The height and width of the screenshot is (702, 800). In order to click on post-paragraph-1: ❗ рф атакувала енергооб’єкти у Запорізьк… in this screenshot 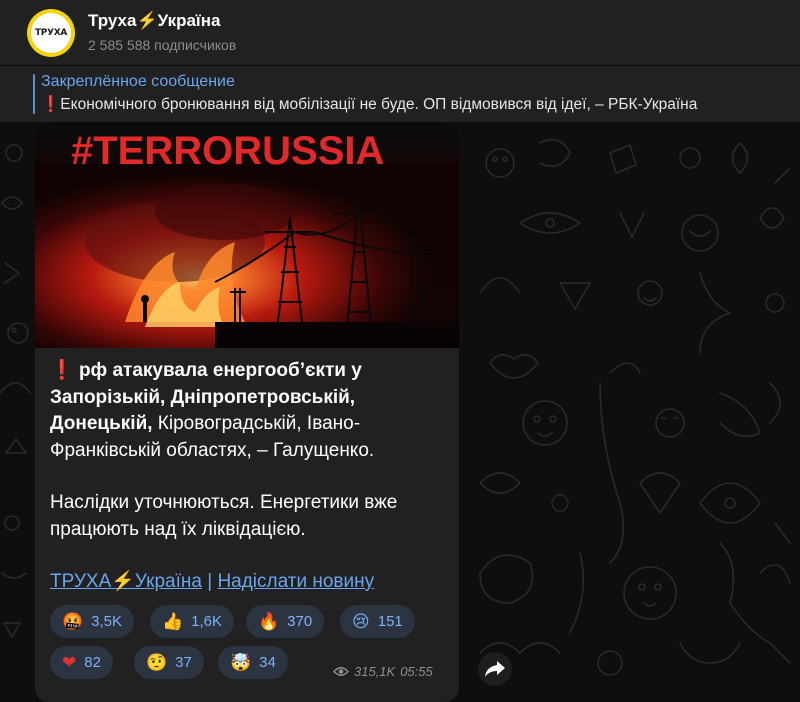, I will do `click(250, 411)`.